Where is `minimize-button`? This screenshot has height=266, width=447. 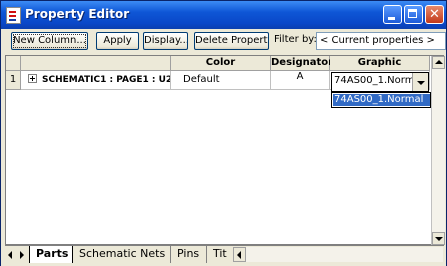
minimize-button is located at coordinates (392, 14).